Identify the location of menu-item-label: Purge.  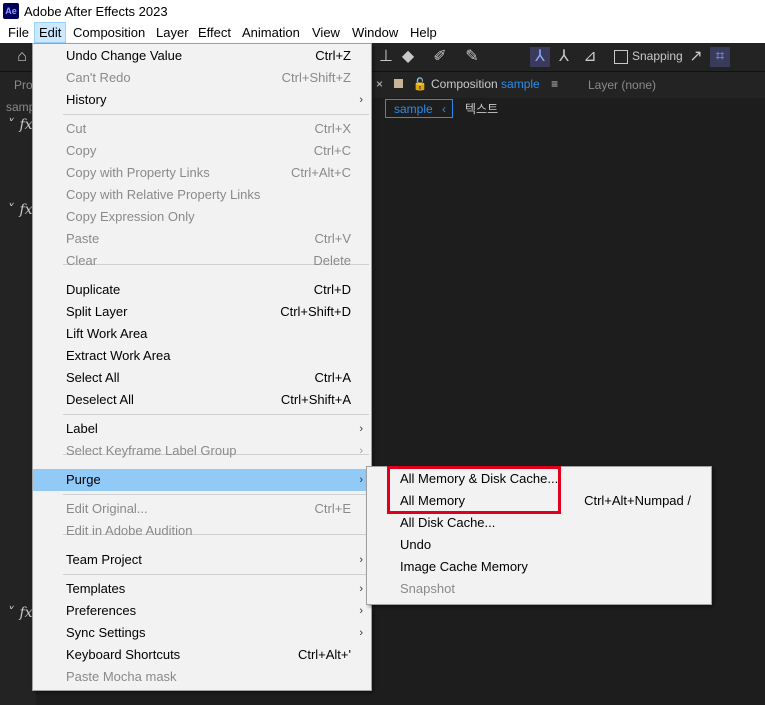
(83, 479).